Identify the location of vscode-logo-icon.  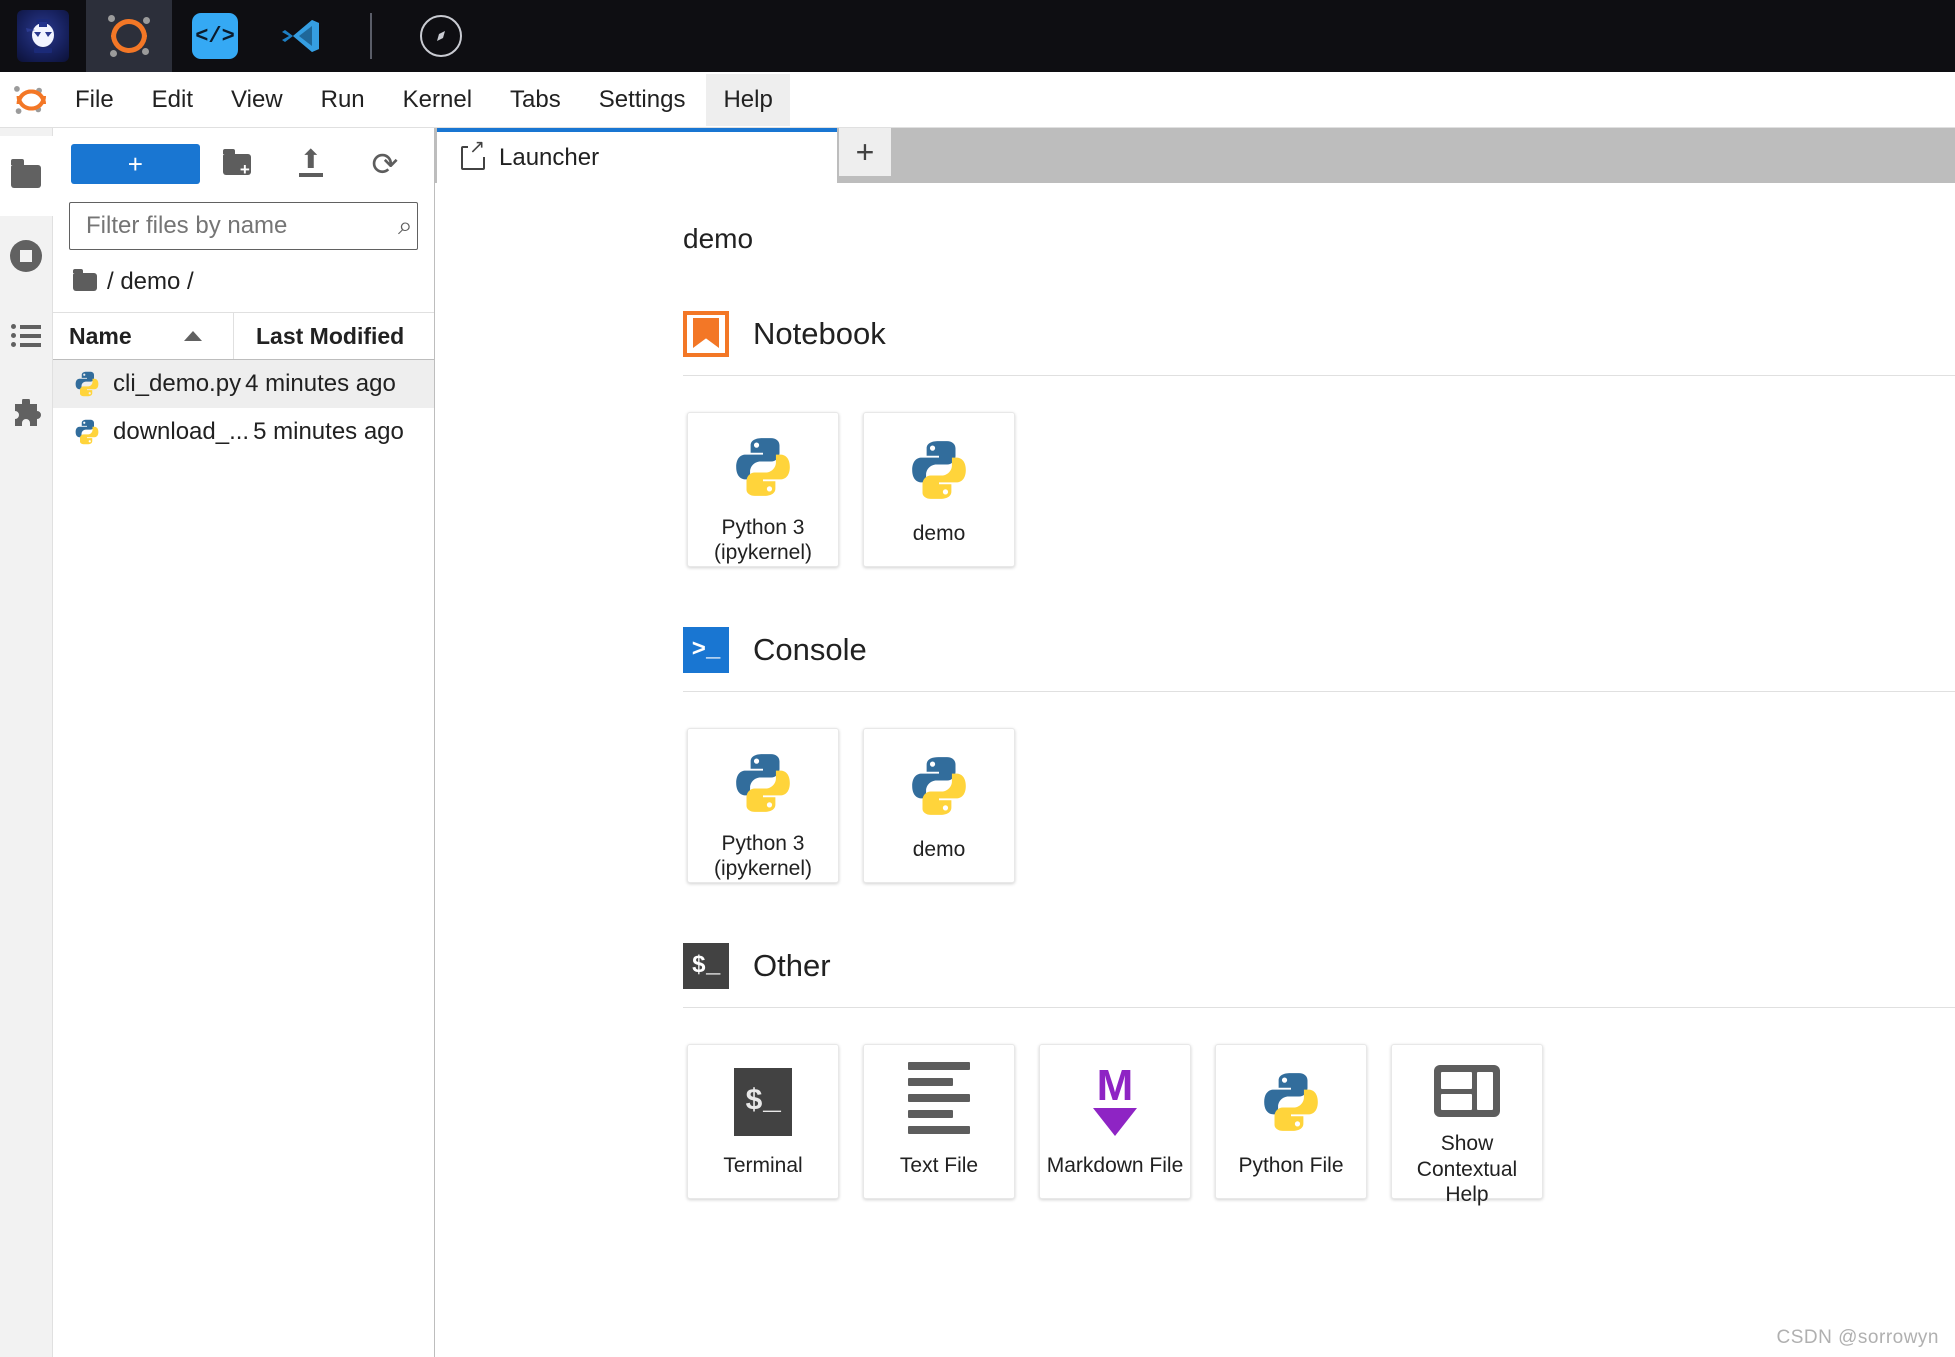
(300, 36).